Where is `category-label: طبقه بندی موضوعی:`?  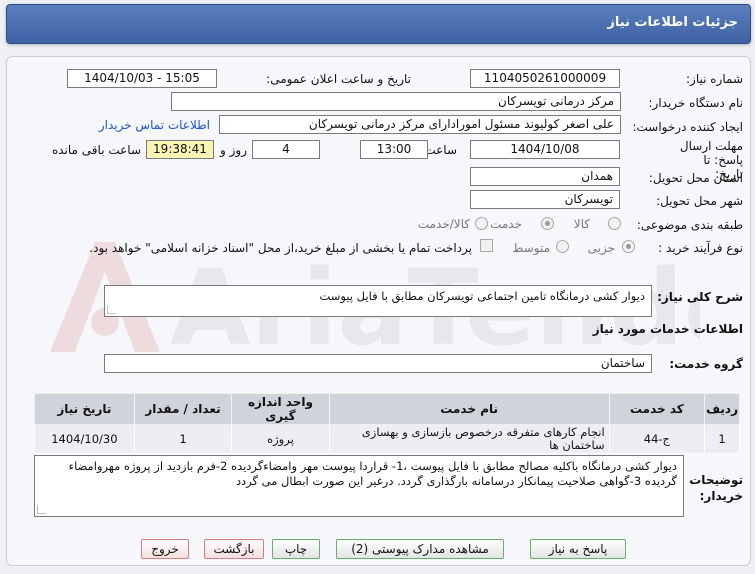 category-label: طبقه بندی موضوعی: is located at coordinates (689, 225).